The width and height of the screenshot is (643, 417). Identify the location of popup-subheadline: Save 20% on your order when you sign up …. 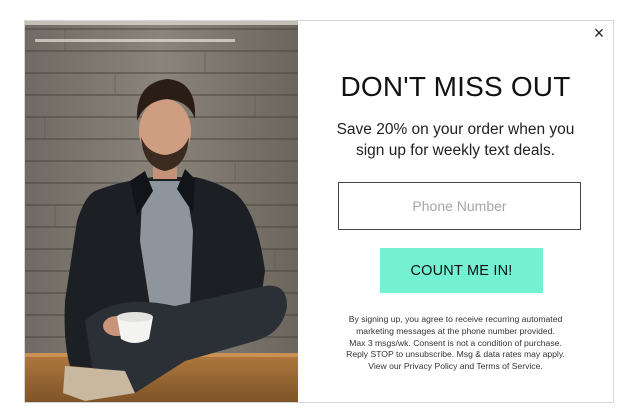
(455, 140).